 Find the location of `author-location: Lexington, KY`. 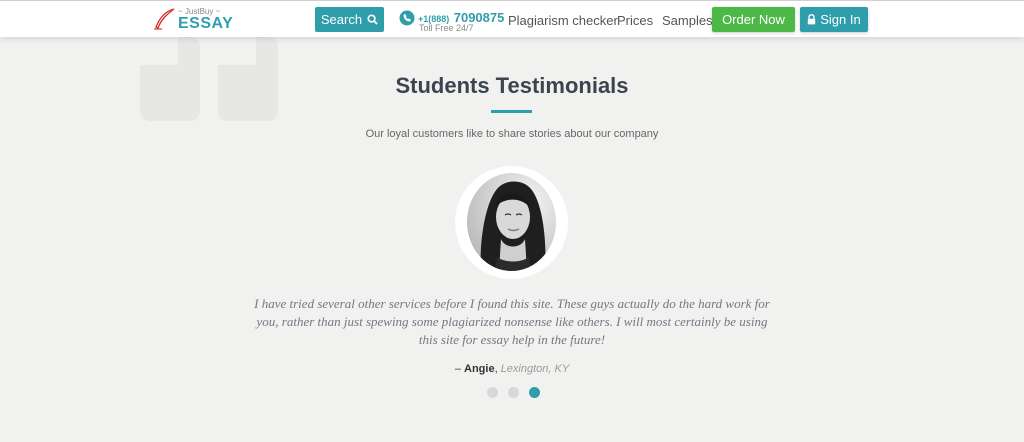

author-location: Lexington, KY is located at coordinates (535, 369).